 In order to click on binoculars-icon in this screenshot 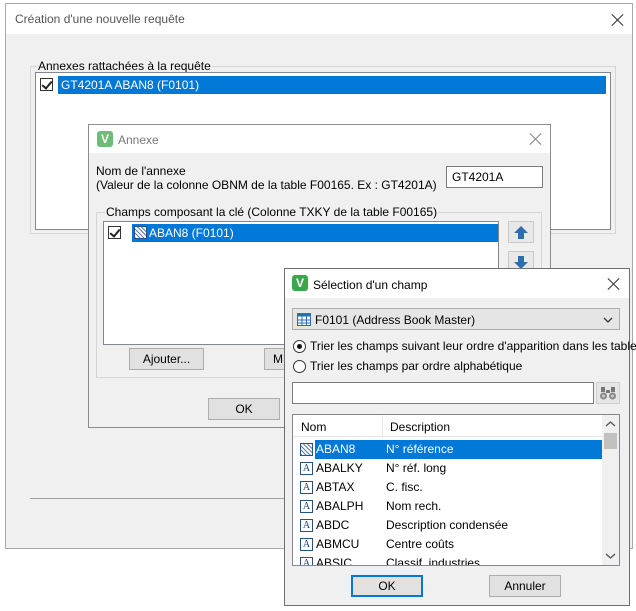, I will do `click(608, 393)`.